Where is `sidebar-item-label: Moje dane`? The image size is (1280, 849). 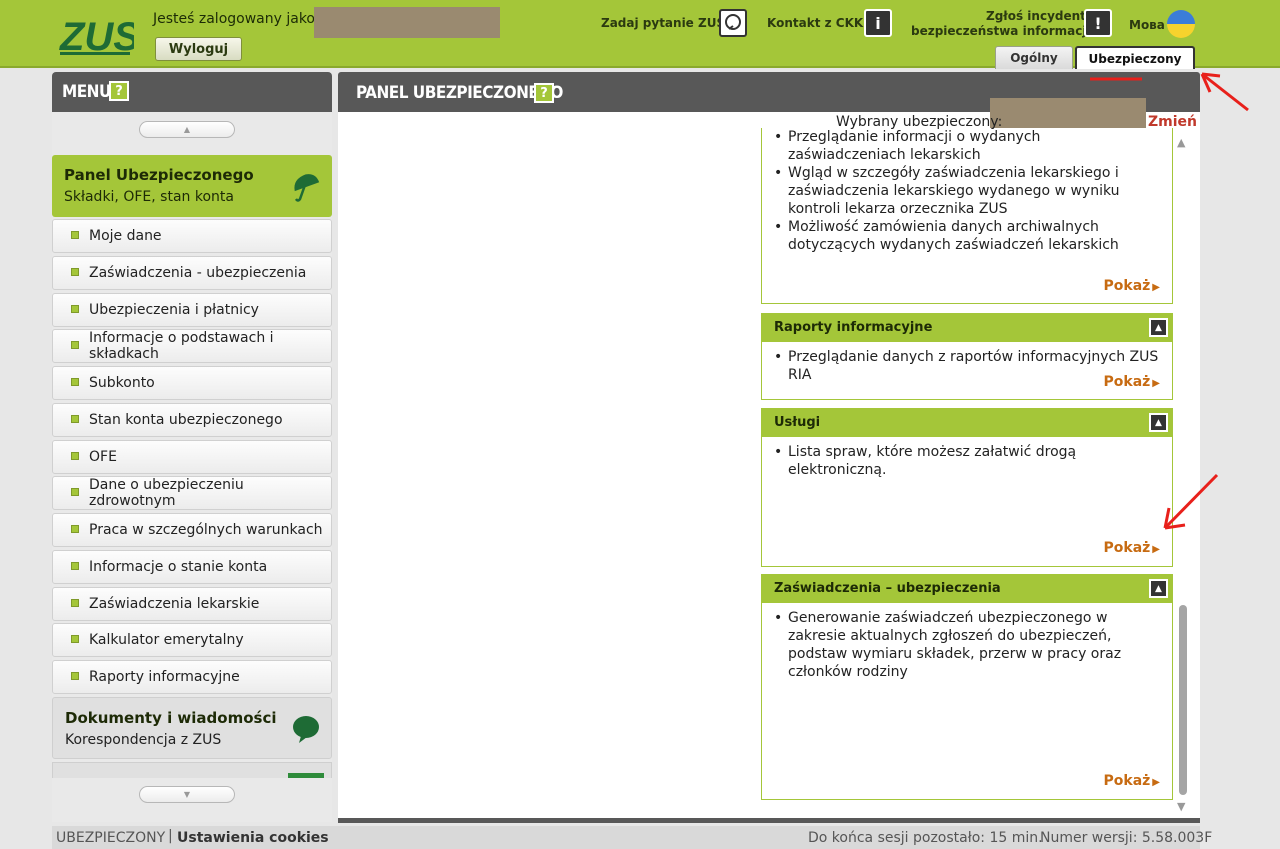 sidebar-item-label: Moje dane is located at coordinates (125, 236).